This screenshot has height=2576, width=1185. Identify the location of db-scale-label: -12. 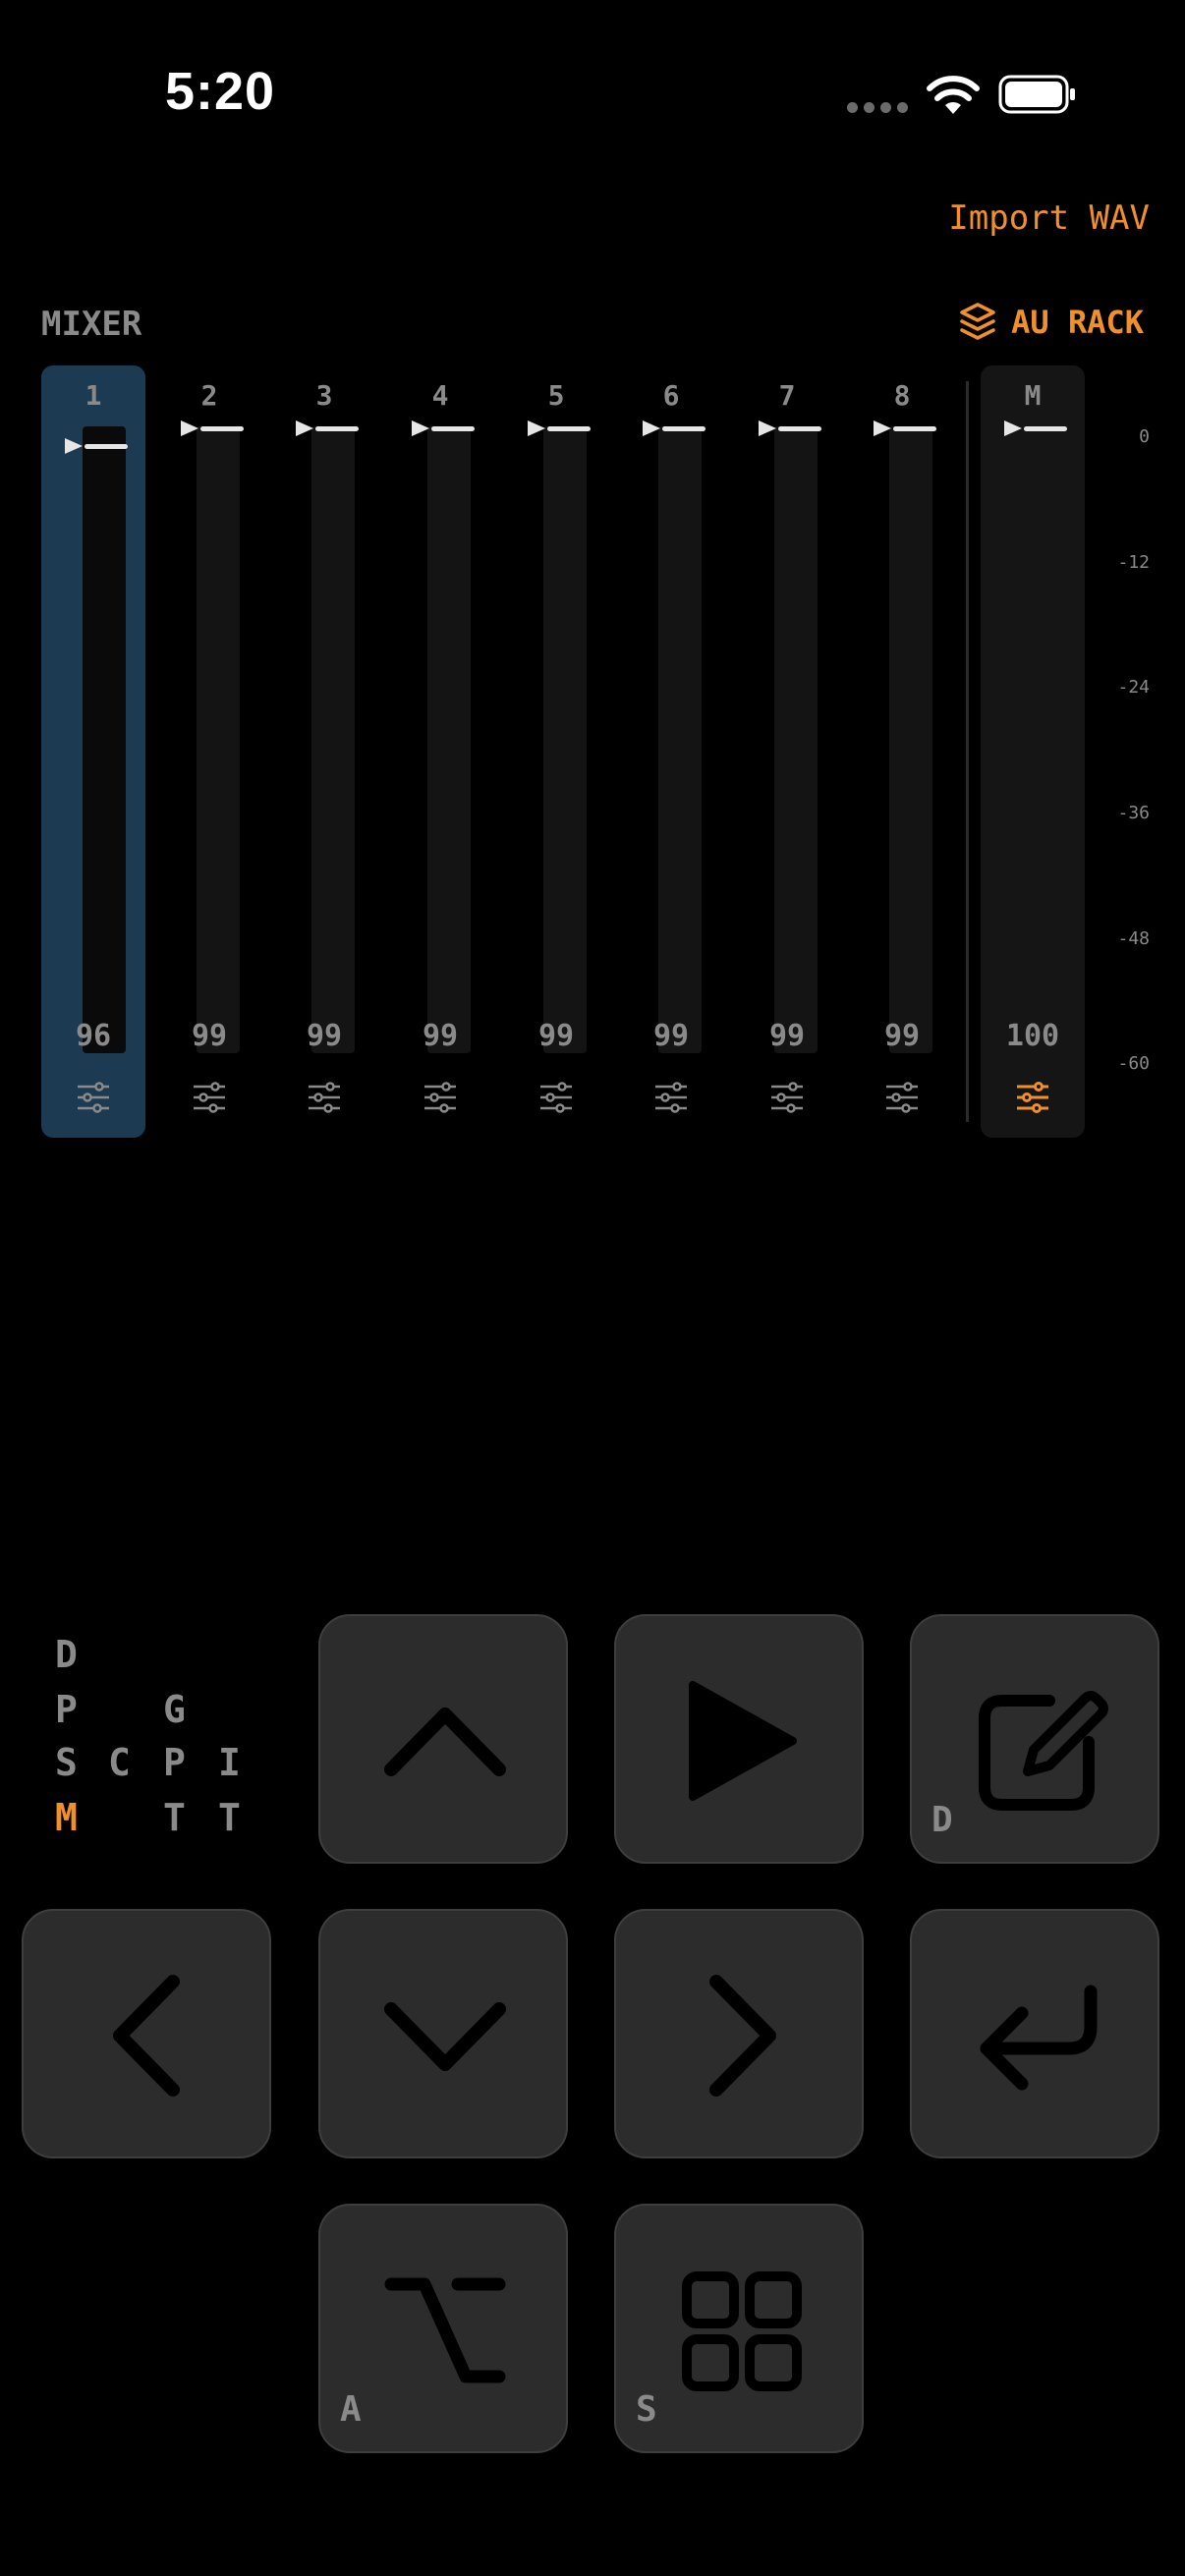
(1134, 562).